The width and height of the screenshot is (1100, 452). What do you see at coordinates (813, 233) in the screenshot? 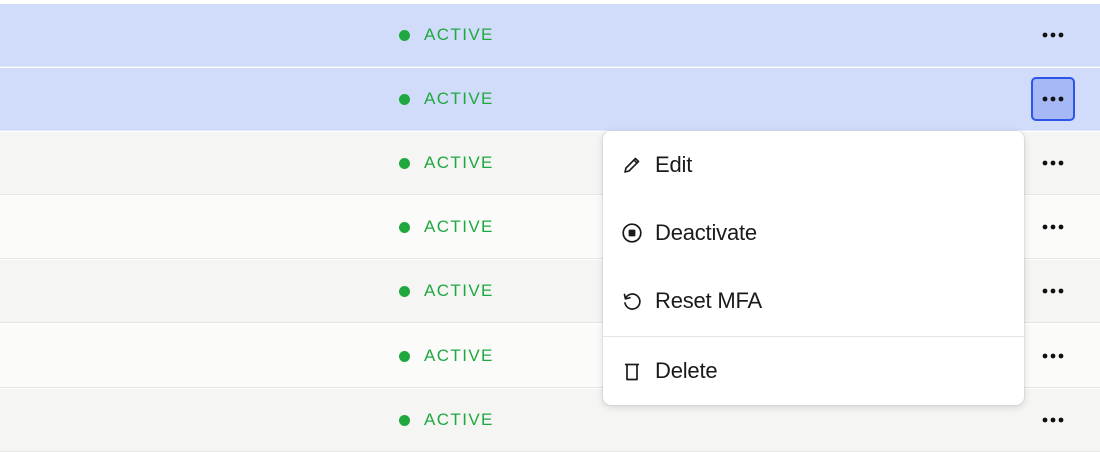
I see `menu-item-deactivate: Deactivate` at bounding box center [813, 233].